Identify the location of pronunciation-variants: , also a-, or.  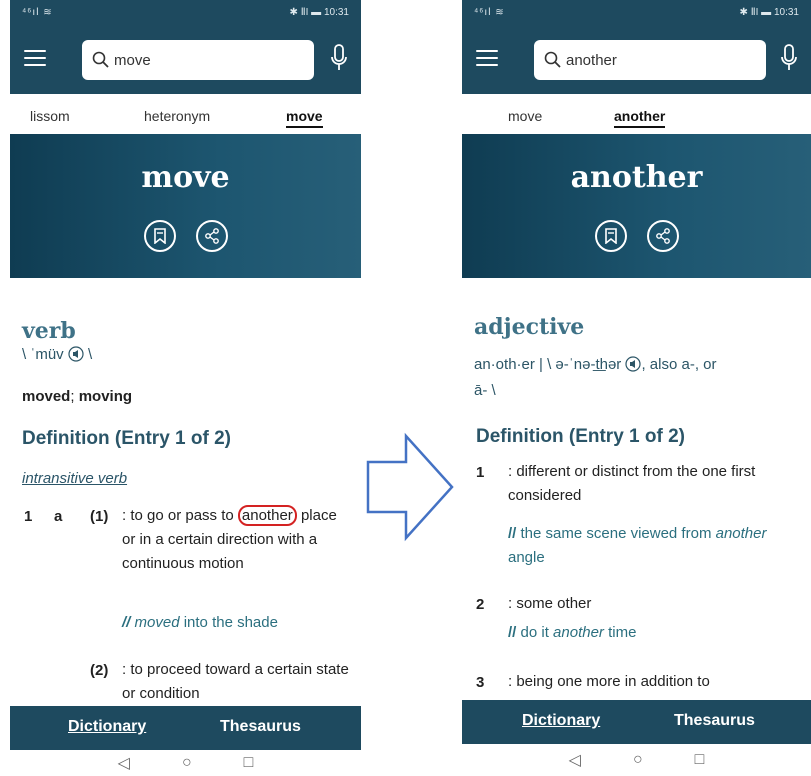
(679, 364).